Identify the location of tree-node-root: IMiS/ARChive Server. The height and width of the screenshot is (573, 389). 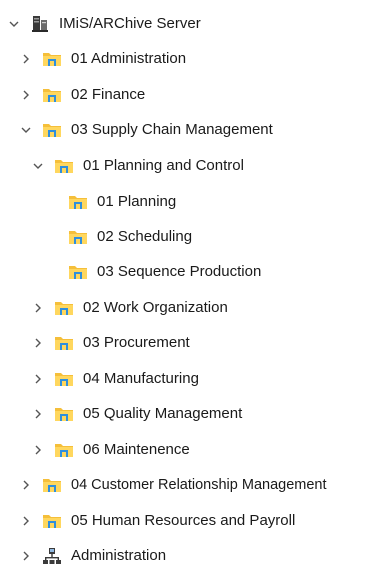
(104, 23).